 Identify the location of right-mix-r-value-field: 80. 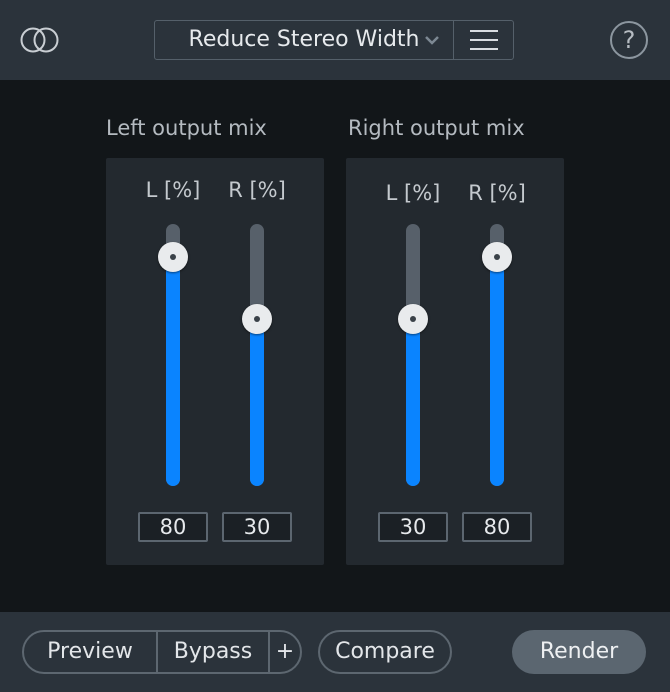
(497, 527).